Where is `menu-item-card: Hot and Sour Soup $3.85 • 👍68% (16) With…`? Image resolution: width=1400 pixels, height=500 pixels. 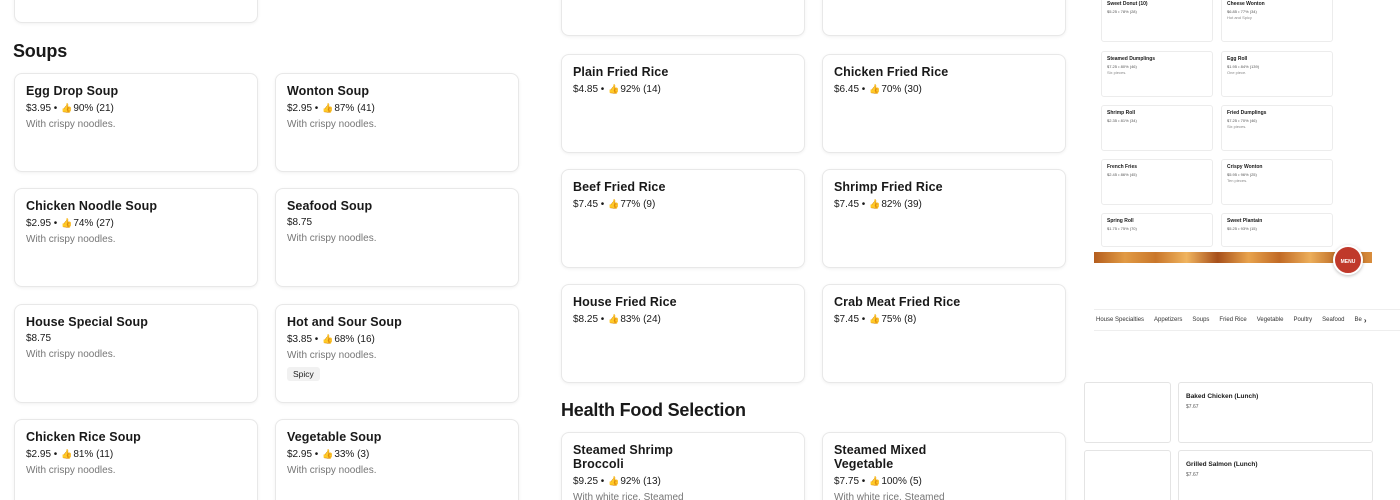
menu-item-card: Hot and Sour Soup $3.85 • 👍68% (16) With… is located at coordinates (397, 353).